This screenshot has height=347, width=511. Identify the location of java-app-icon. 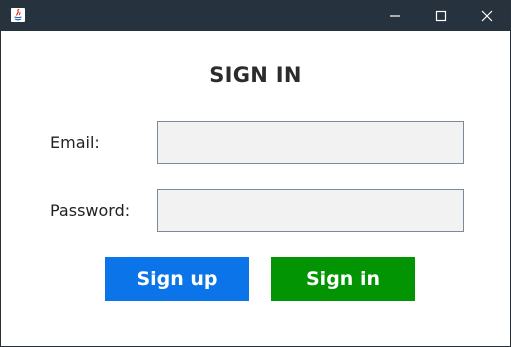
(18, 15).